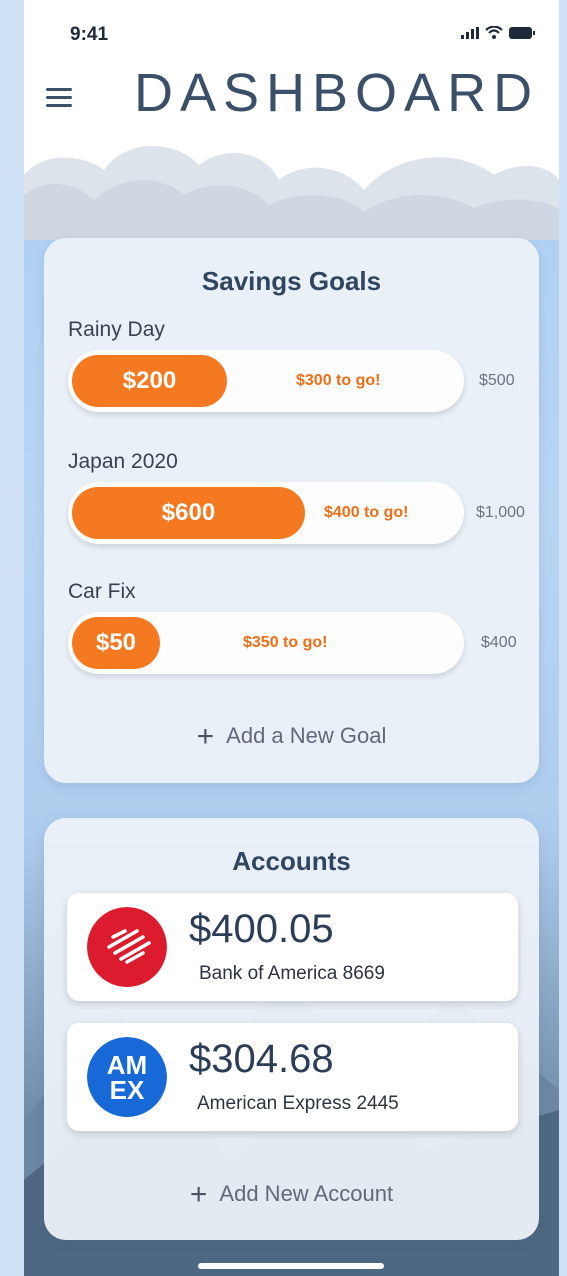 The image size is (567, 1276). What do you see at coordinates (291, 33) in the screenshot?
I see `status-bar: 9:41` at bounding box center [291, 33].